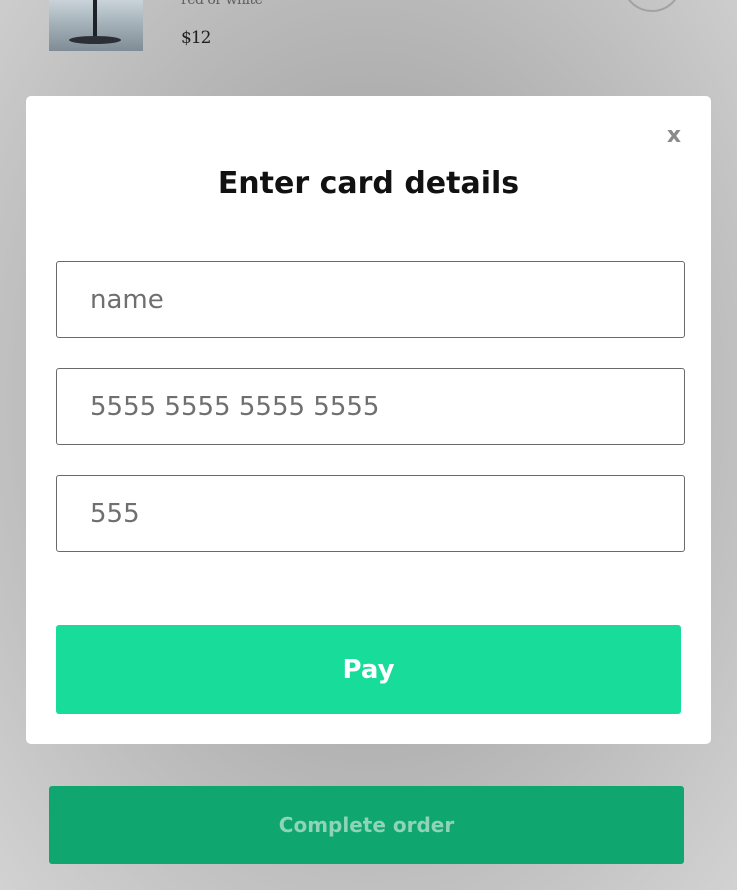 This screenshot has width=737, height=890. Describe the element at coordinates (368, 183) in the screenshot. I see `modal-title: Enter card details` at that location.